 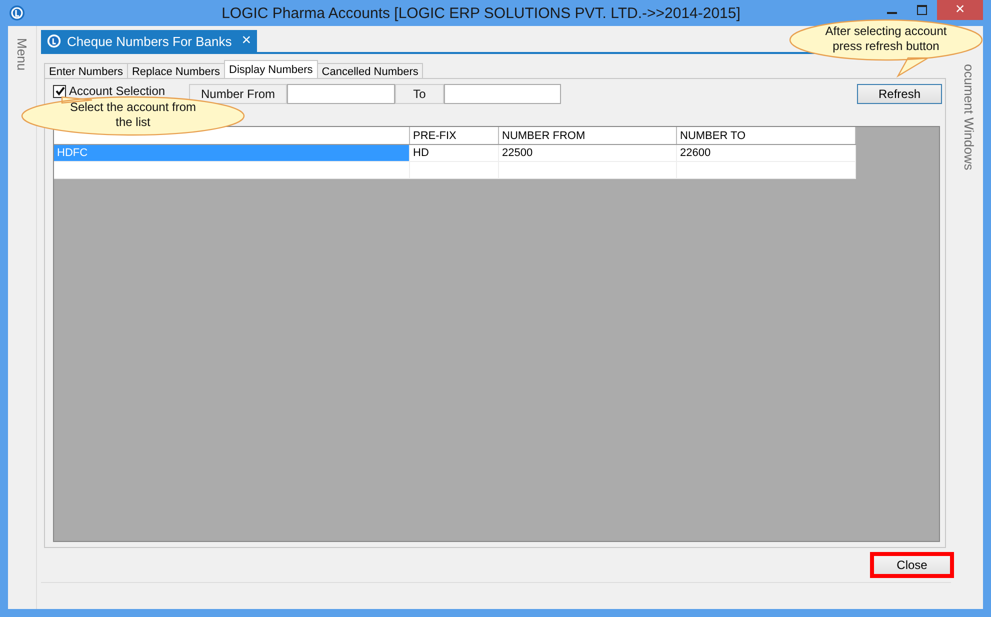 What do you see at coordinates (86, 70) in the screenshot?
I see `tab: Enter Numbers` at bounding box center [86, 70].